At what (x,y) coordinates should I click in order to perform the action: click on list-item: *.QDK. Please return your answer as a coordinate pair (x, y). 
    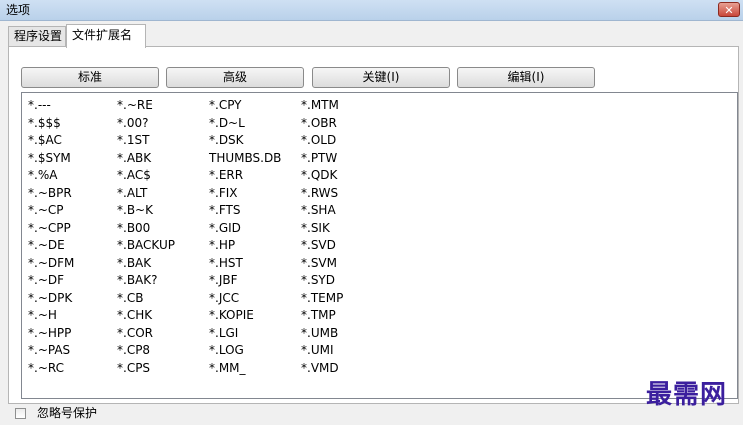
    Looking at the image, I should click on (322, 176).